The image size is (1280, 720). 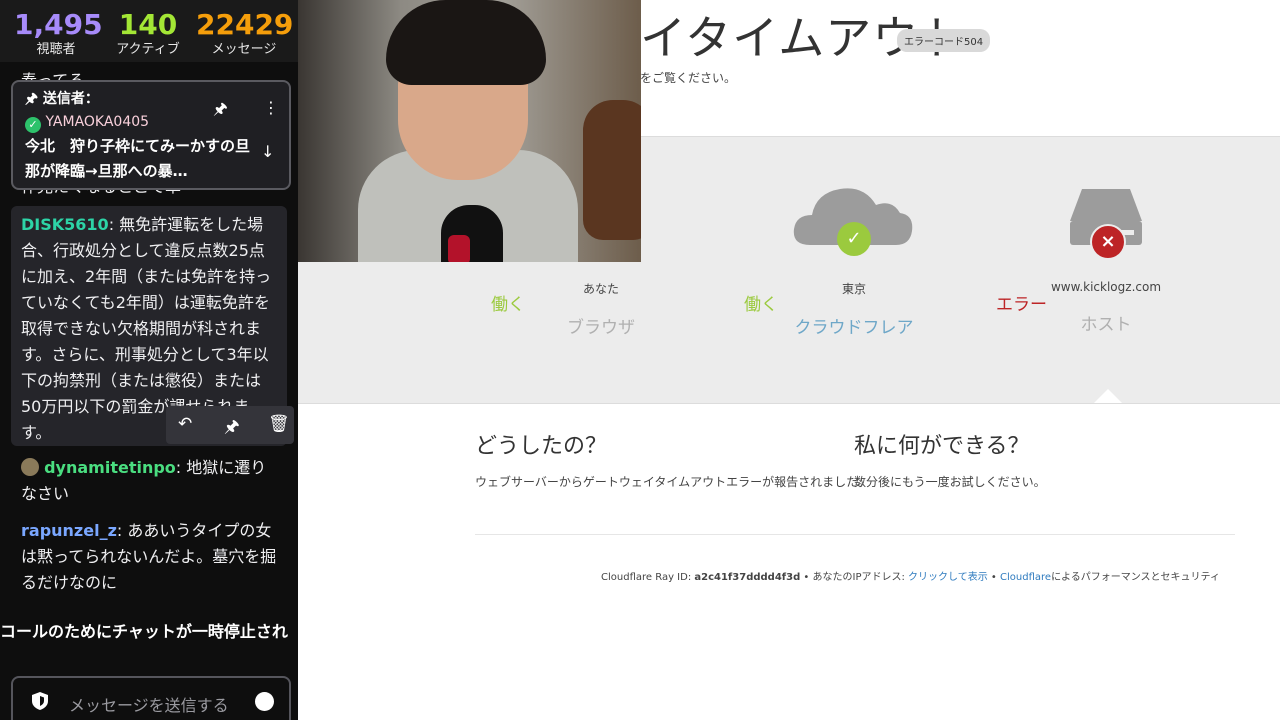 I want to click on node-type: ブラウザ, so click(x=601, y=328).